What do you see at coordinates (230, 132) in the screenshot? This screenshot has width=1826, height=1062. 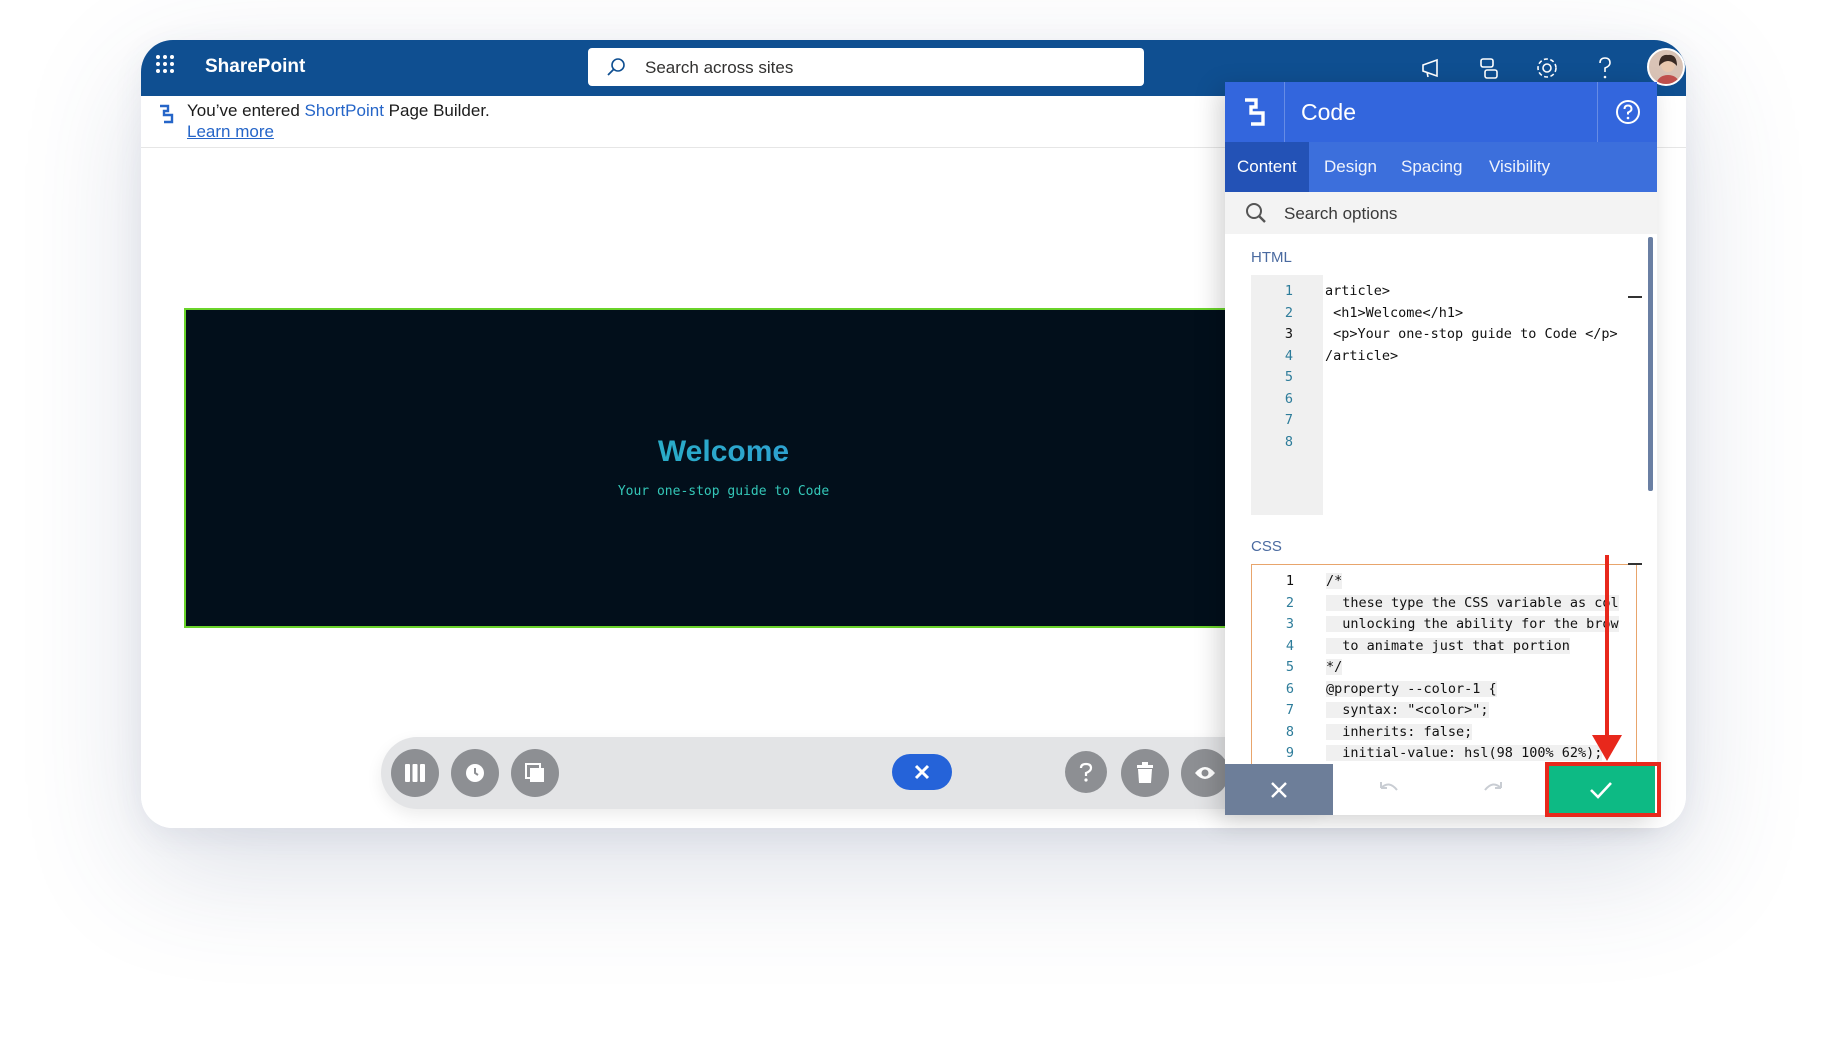 I see `learn-more-link: Learn more` at bounding box center [230, 132].